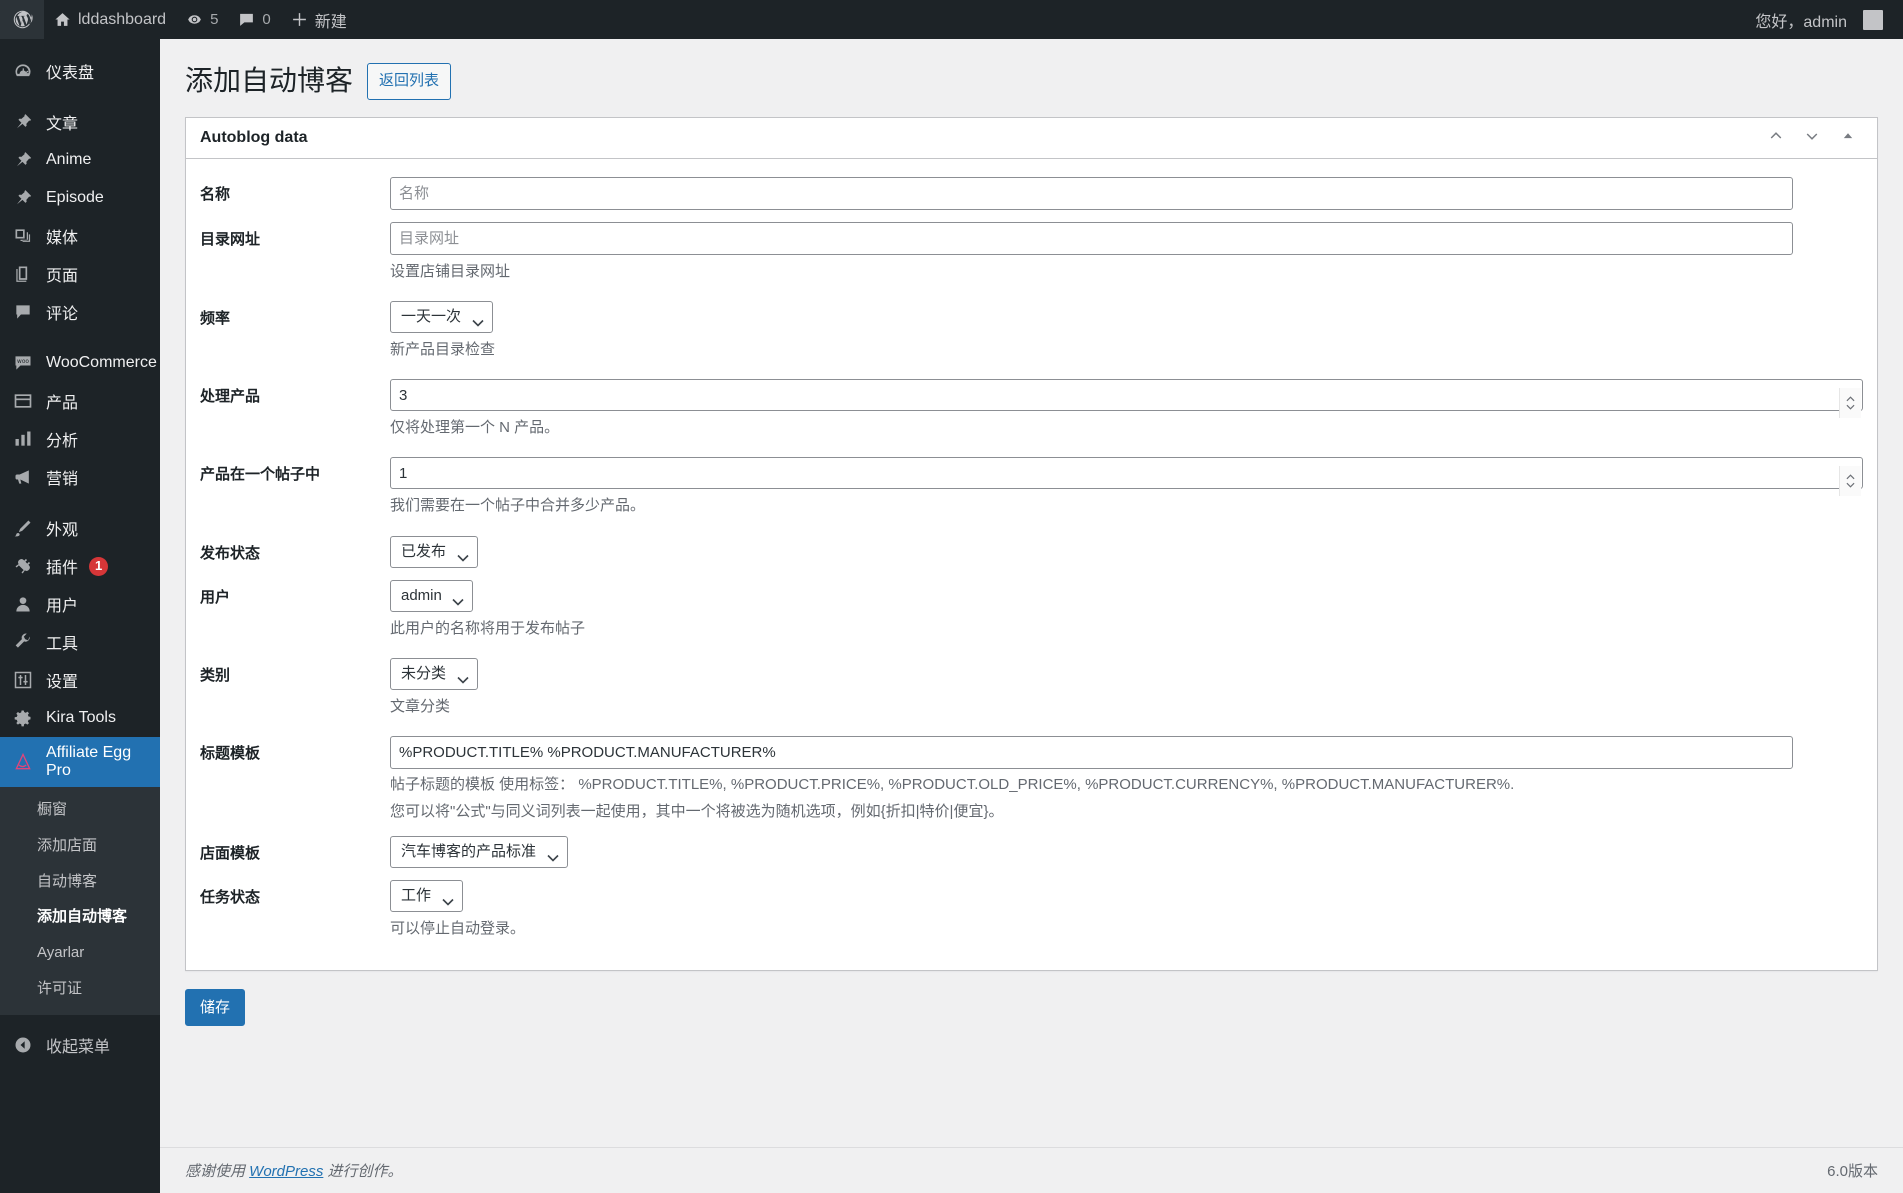  Describe the element at coordinates (23, 718) in the screenshot. I see `gear-icon` at that location.